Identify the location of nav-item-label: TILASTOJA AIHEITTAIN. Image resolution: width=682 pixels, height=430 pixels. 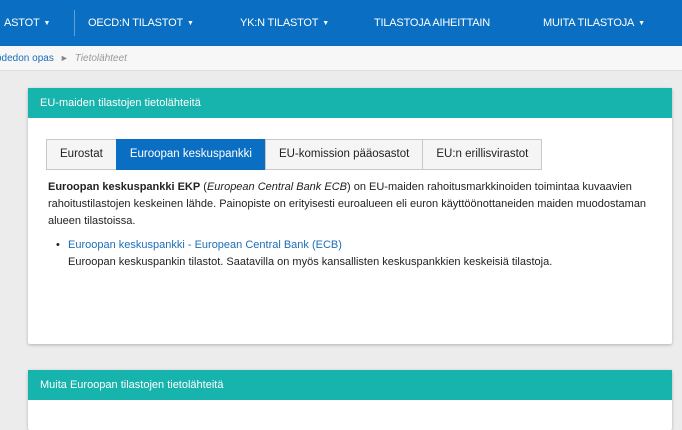
(432, 23).